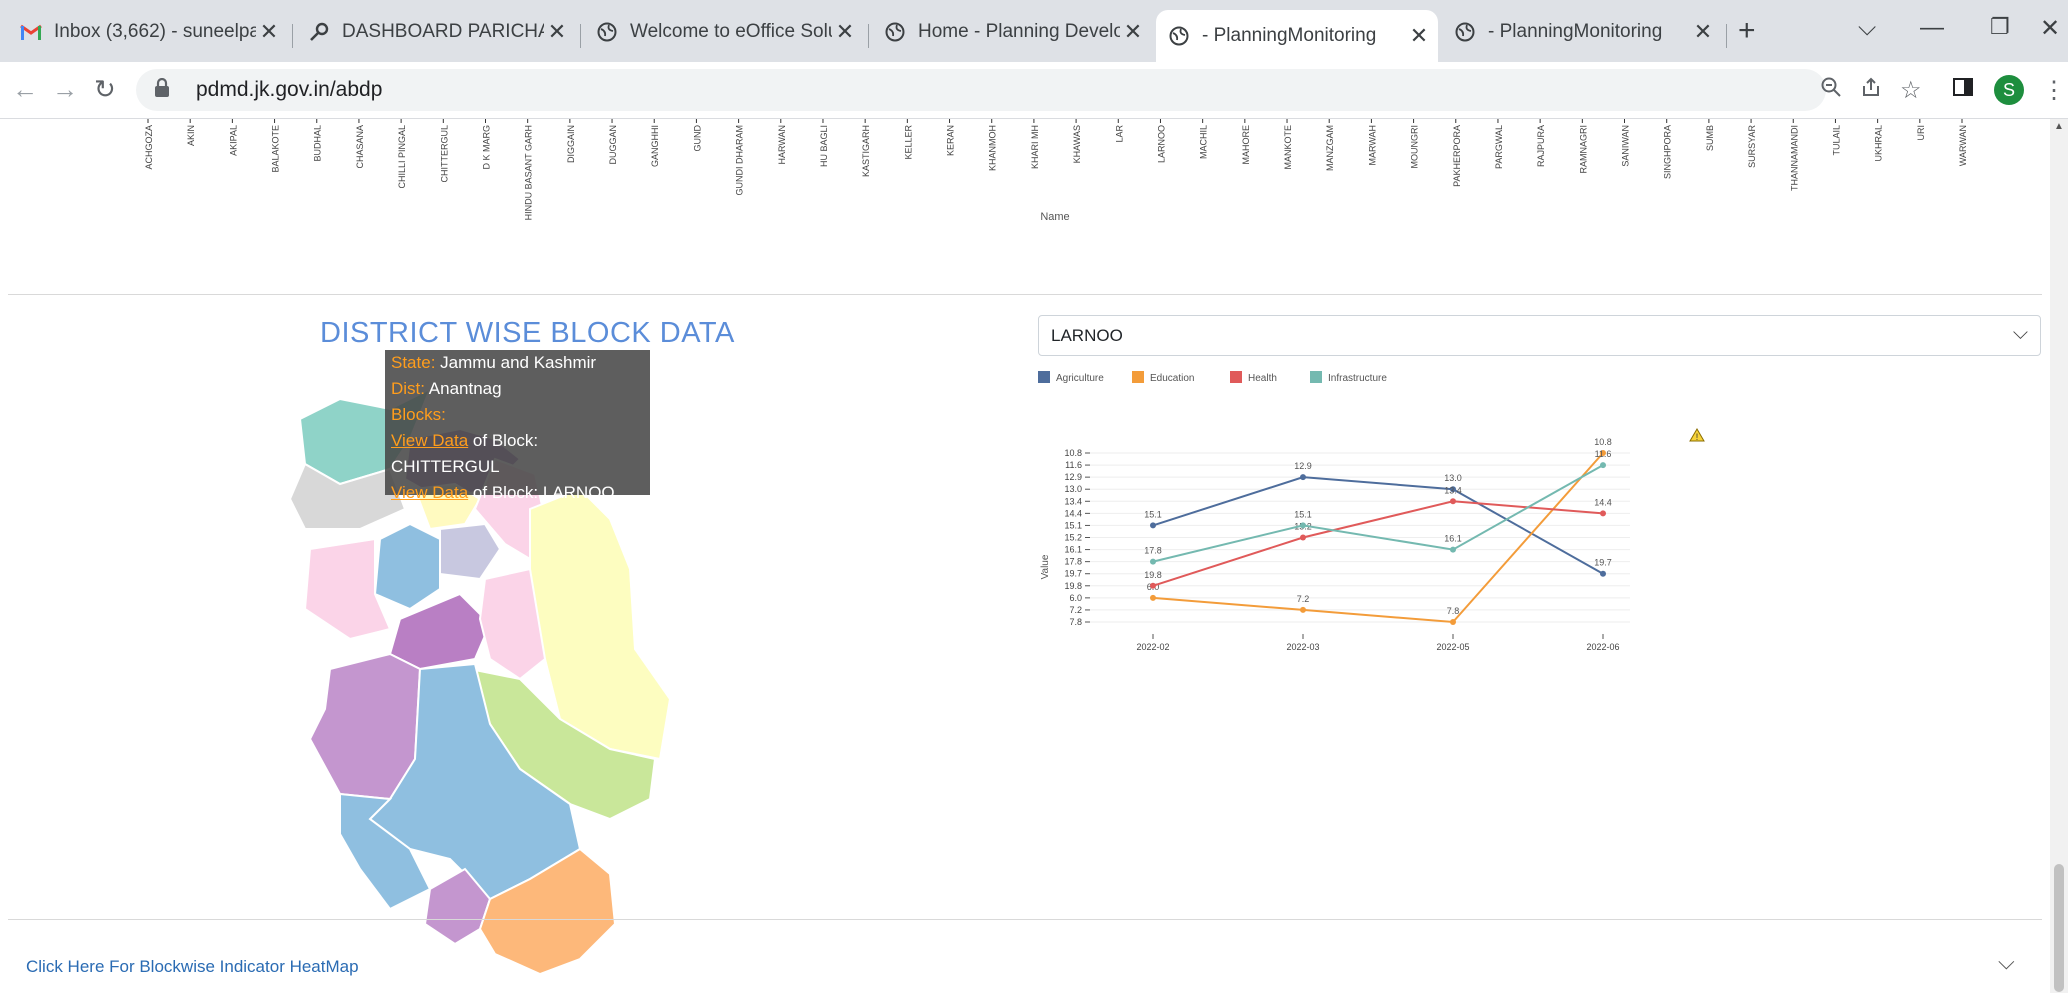 This screenshot has width=2068, height=993. What do you see at coordinates (2006, 962) in the screenshot?
I see `chevron-down-icon: ⌵` at bounding box center [2006, 962].